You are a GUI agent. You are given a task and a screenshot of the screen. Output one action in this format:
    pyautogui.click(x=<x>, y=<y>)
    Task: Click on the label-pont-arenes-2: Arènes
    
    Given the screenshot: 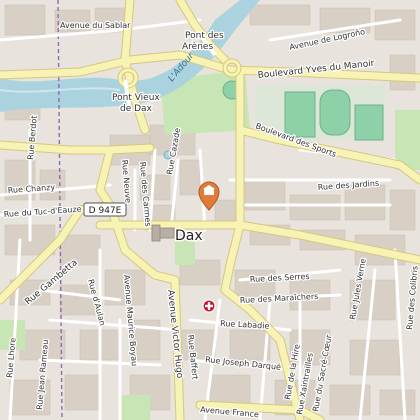 What is the action you would take?
    pyautogui.click(x=197, y=46)
    